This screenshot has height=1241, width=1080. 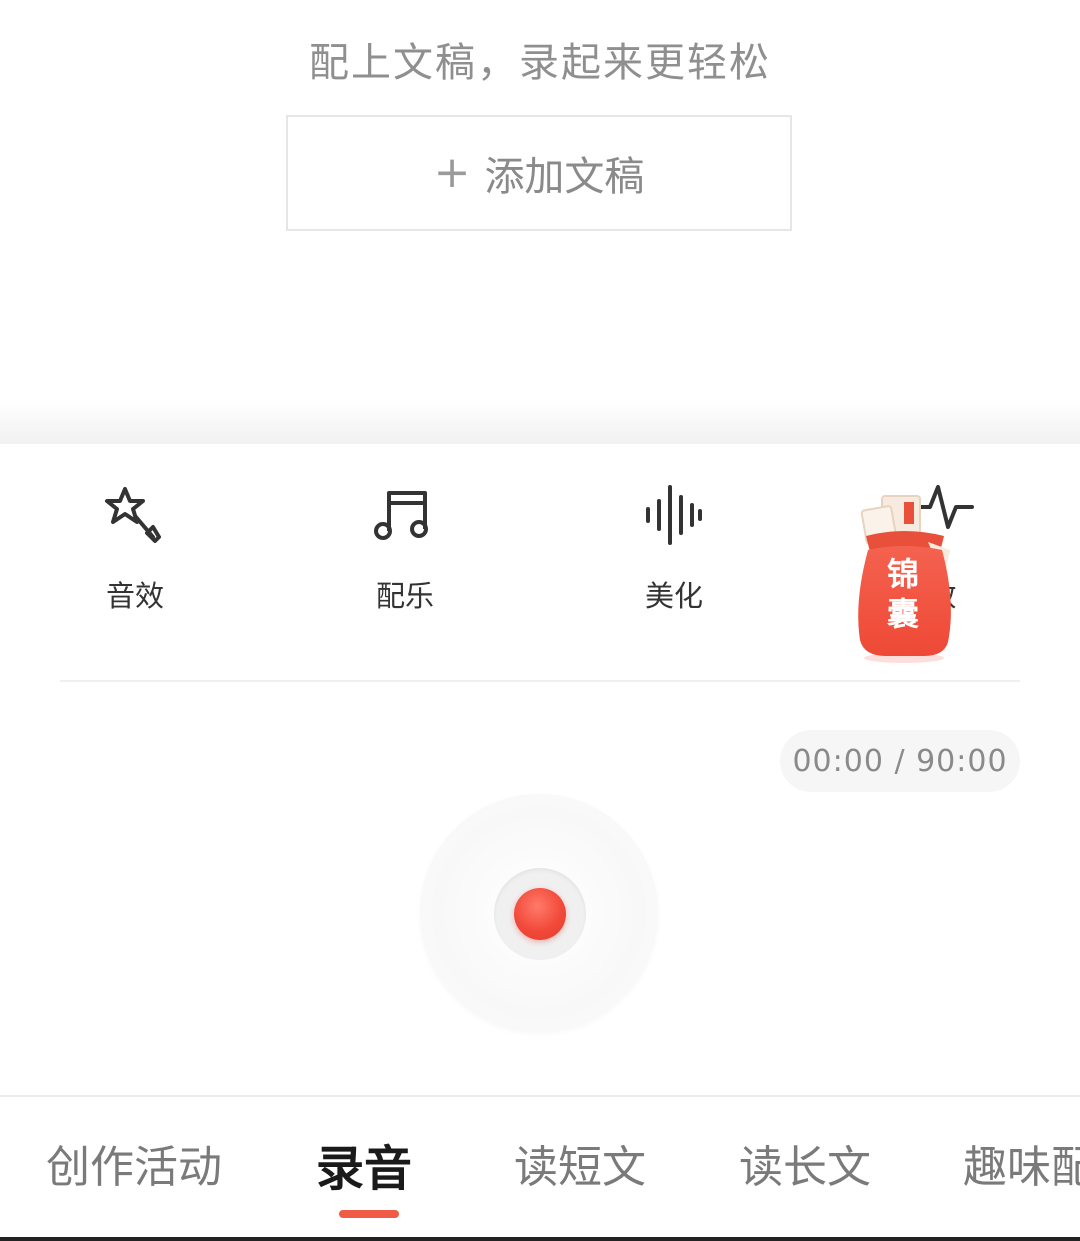 I want to click on record-button, so click(x=539, y=913).